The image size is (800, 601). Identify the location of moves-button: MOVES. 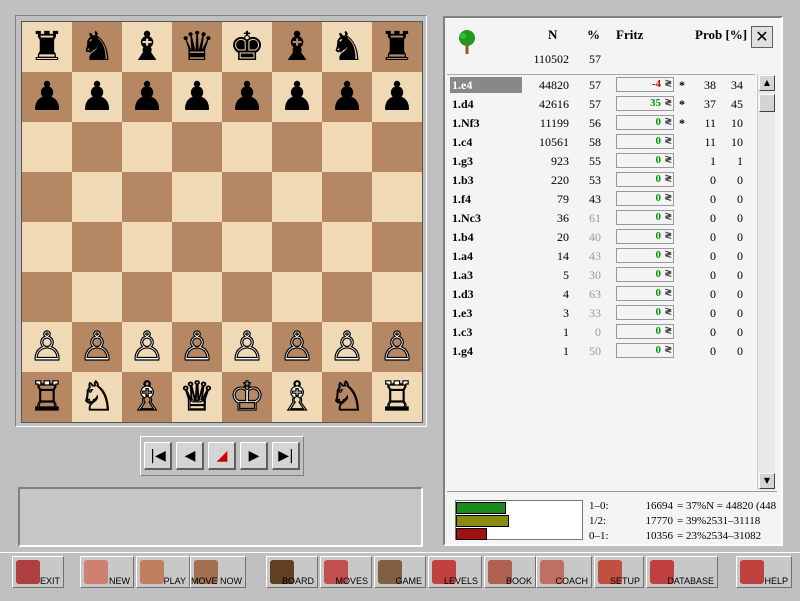
(346, 572).